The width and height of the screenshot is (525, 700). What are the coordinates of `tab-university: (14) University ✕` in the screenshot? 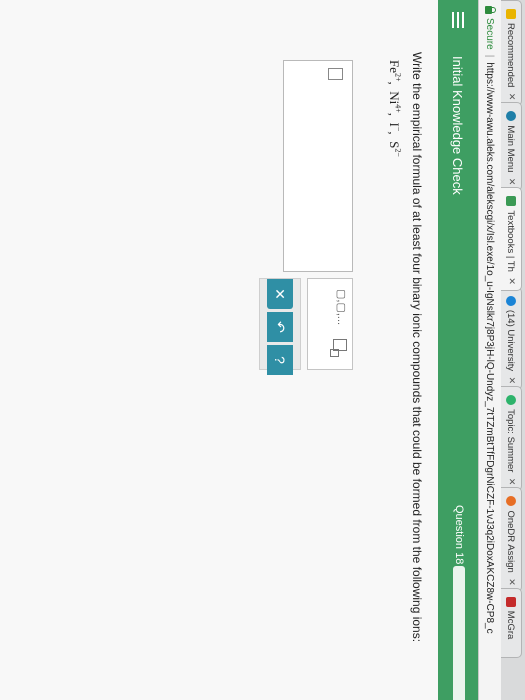 It's located at (511, 338).